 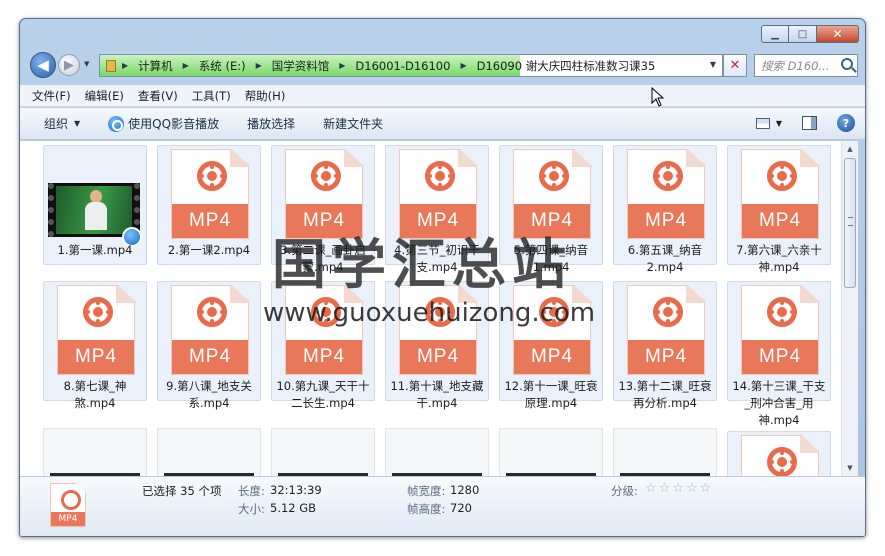 I want to click on frame-width-label: 帧宽度:, so click(x=426, y=491).